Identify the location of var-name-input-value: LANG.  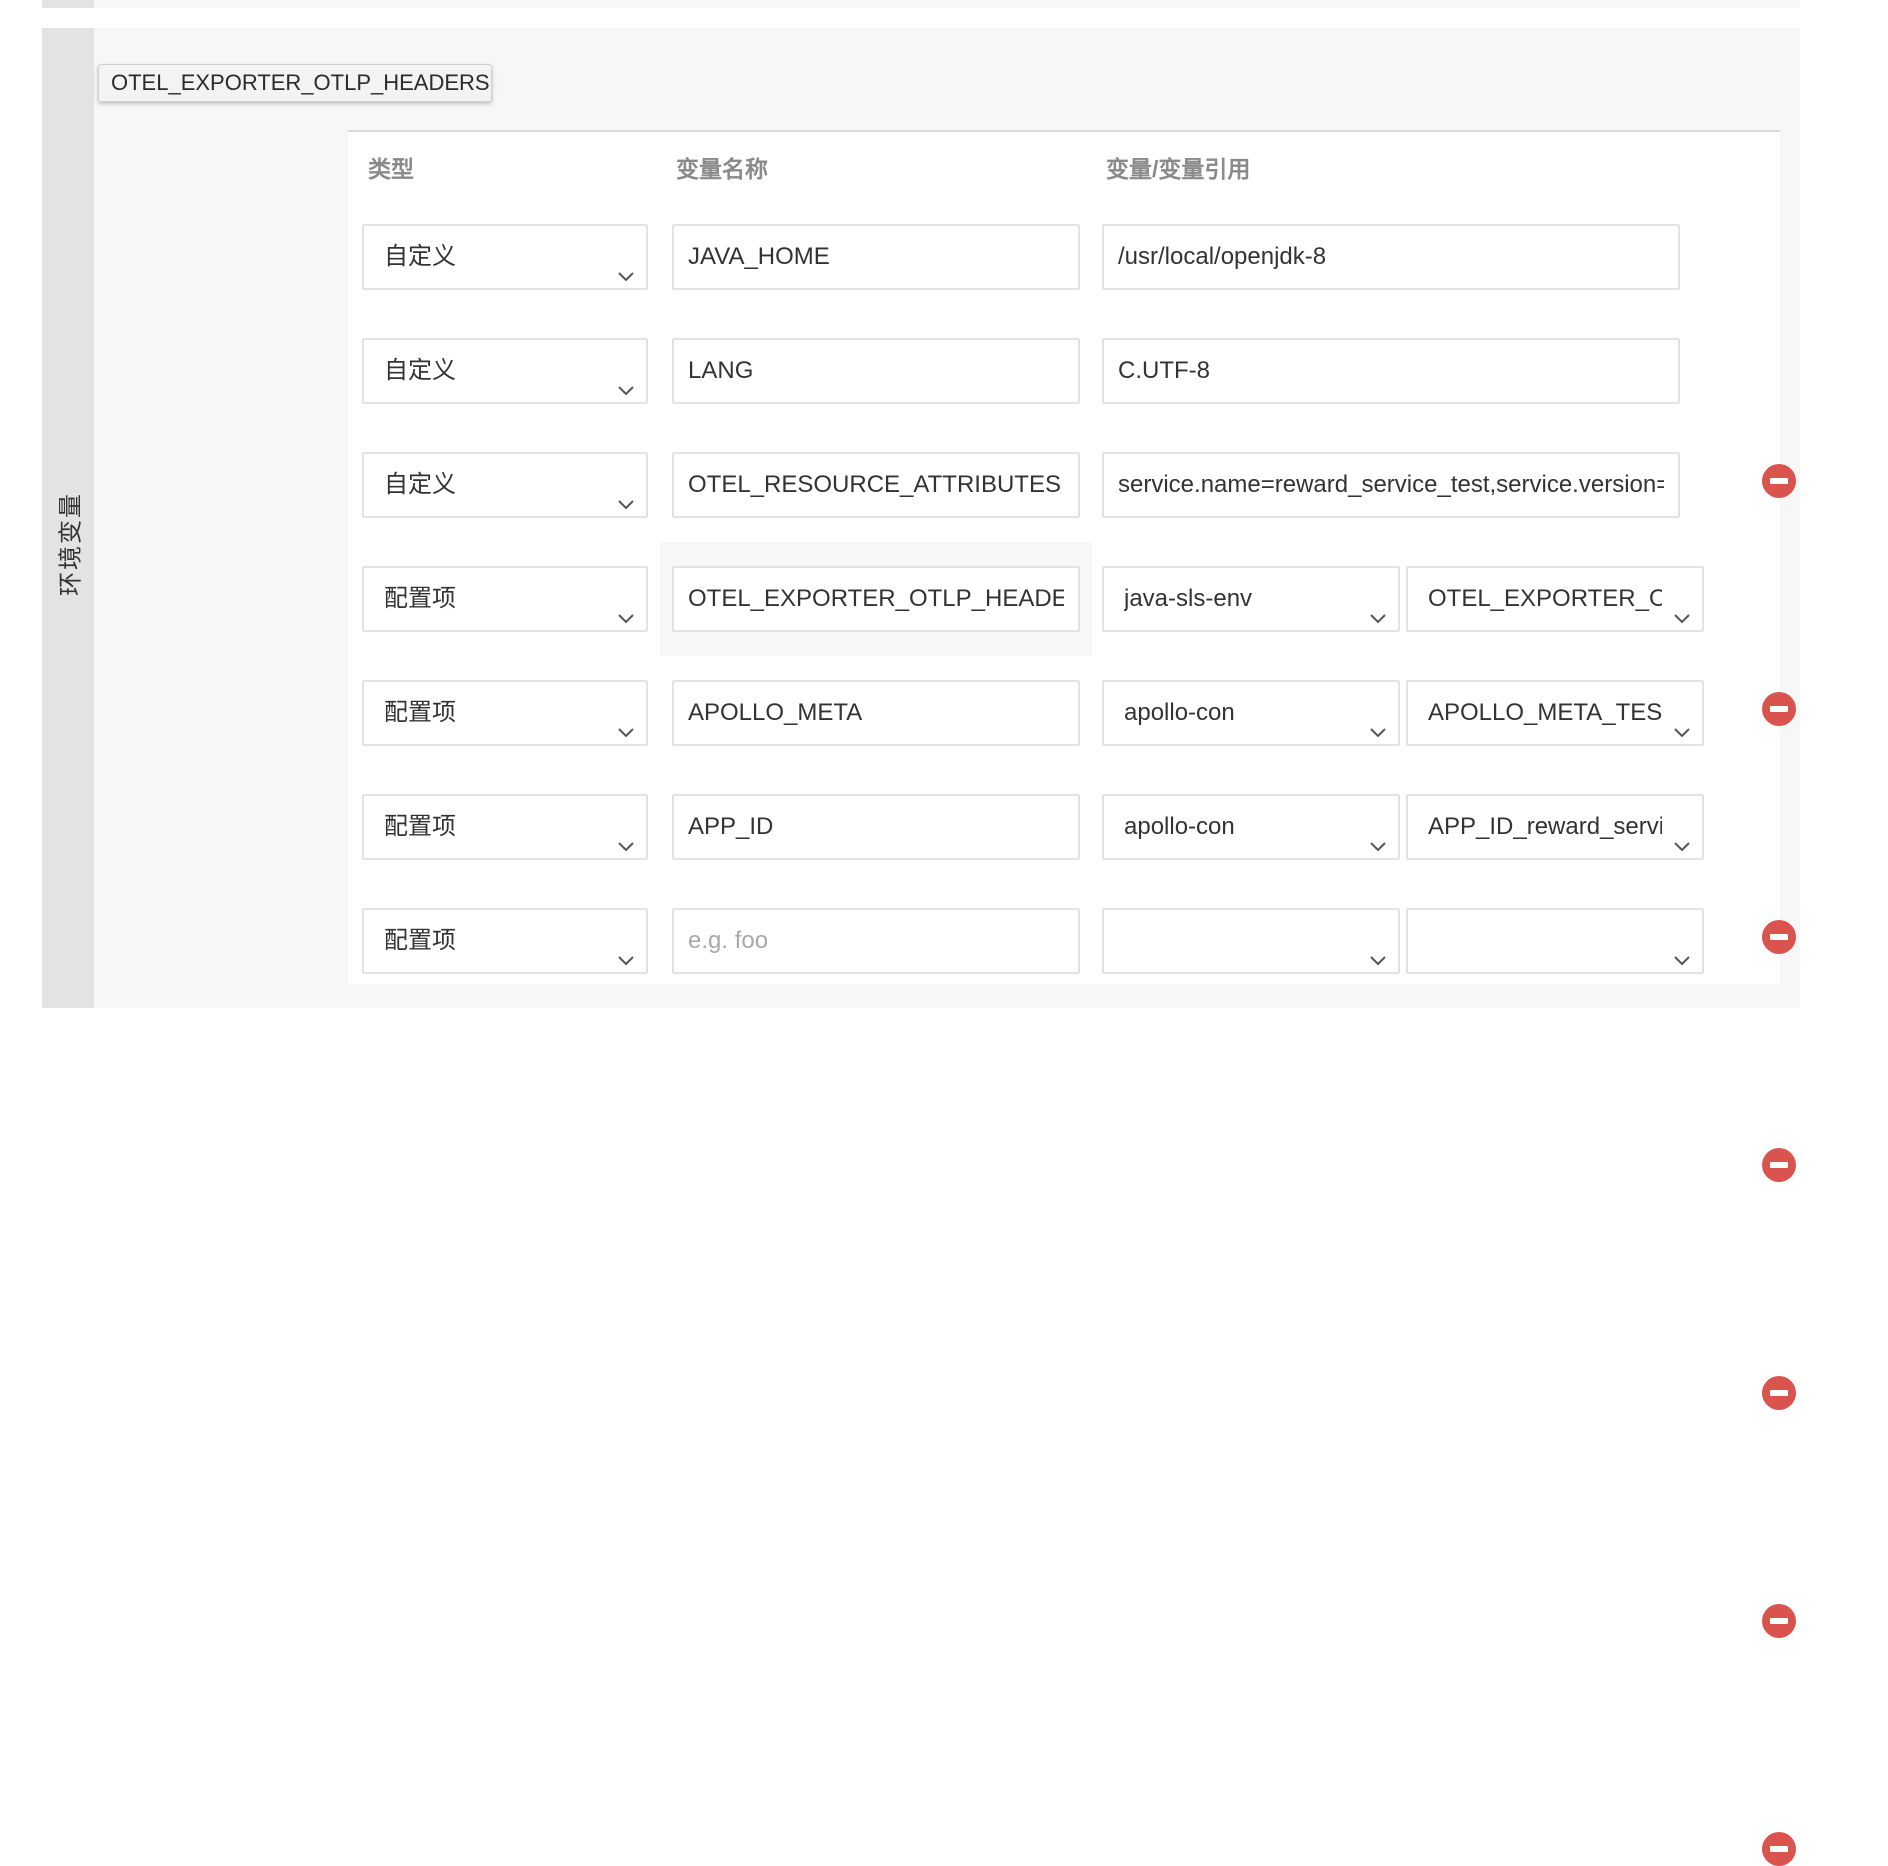
(721, 370).